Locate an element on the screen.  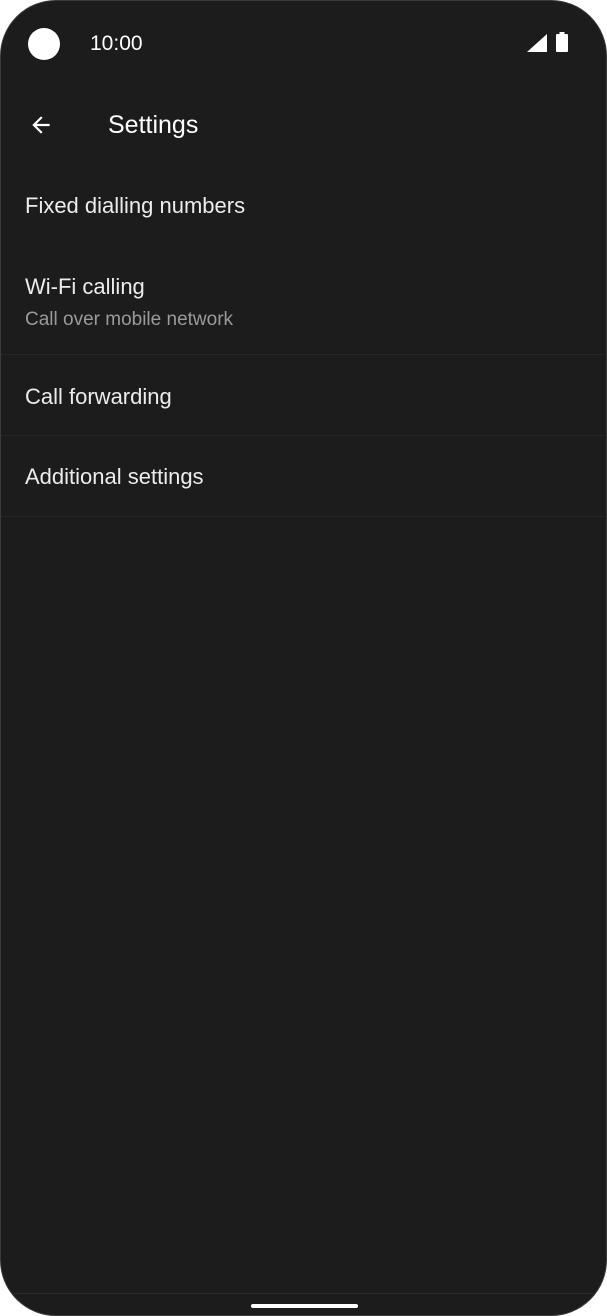
list-item-fixed-dialling-numbers: Fixed dialling numbers is located at coordinates (303, 203).